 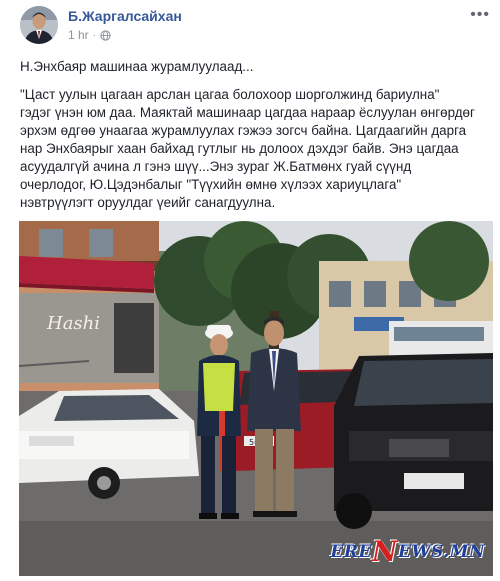 What do you see at coordinates (78, 35) in the screenshot?
I see `post-timestamp: 1 hr` at bounding box center [78, 35].